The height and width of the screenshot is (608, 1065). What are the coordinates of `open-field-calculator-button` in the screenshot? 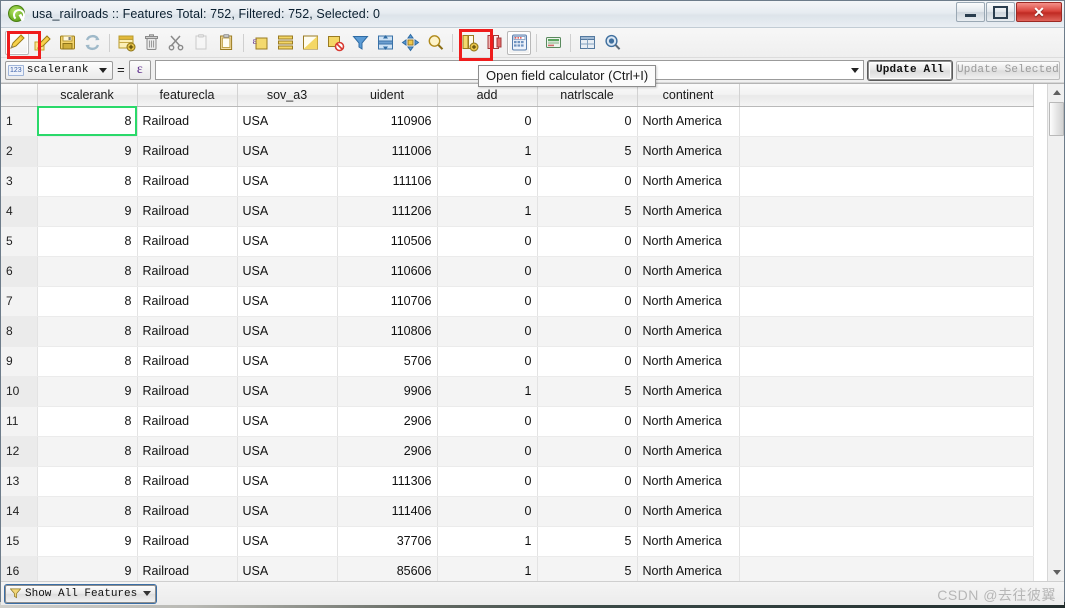 It's located at (519, 42).